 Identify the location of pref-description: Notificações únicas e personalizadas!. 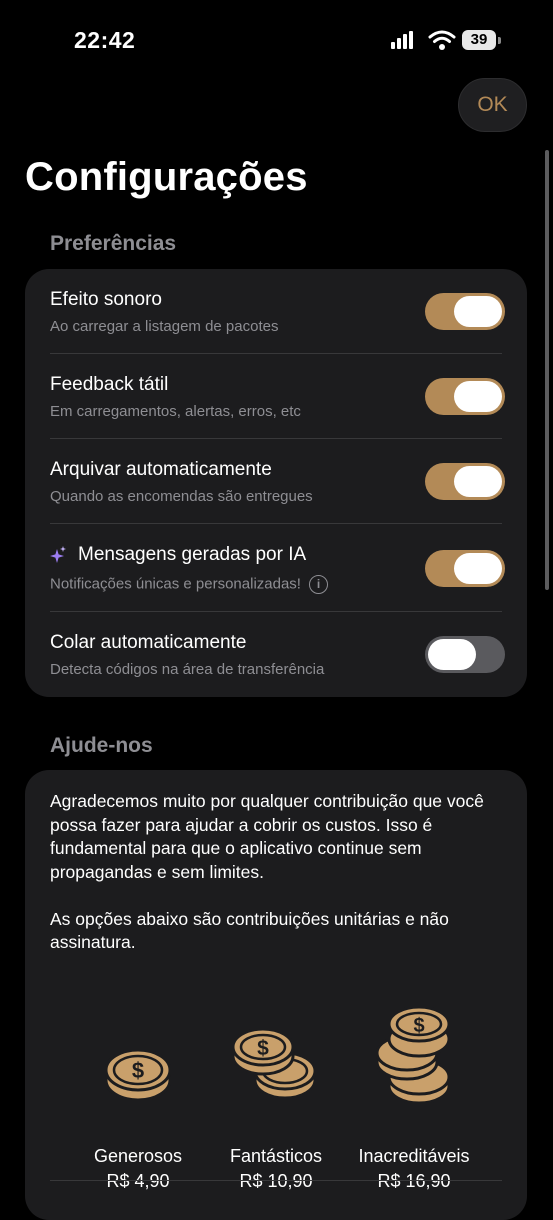
(175, 584).